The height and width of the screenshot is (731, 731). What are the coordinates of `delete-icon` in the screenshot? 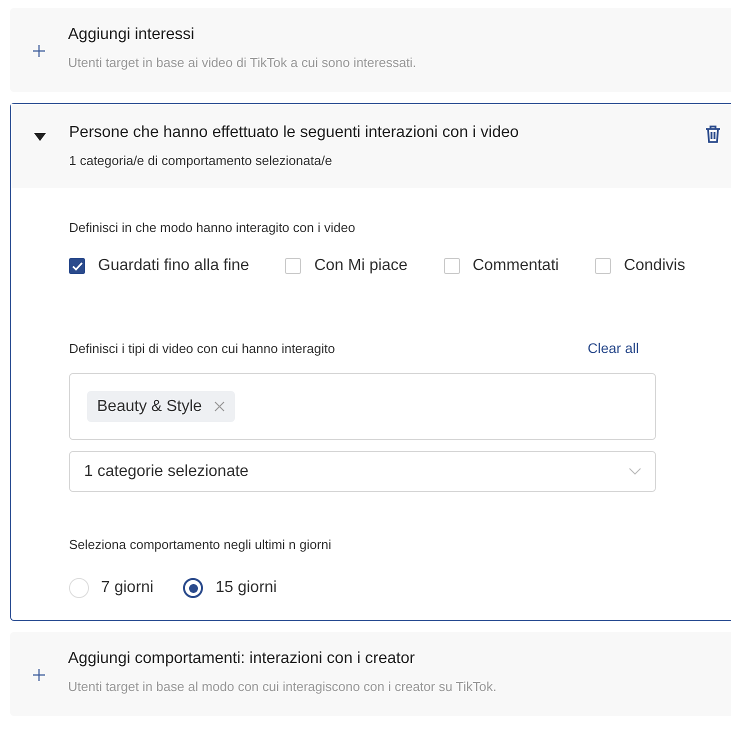 It's located at (713, 134).